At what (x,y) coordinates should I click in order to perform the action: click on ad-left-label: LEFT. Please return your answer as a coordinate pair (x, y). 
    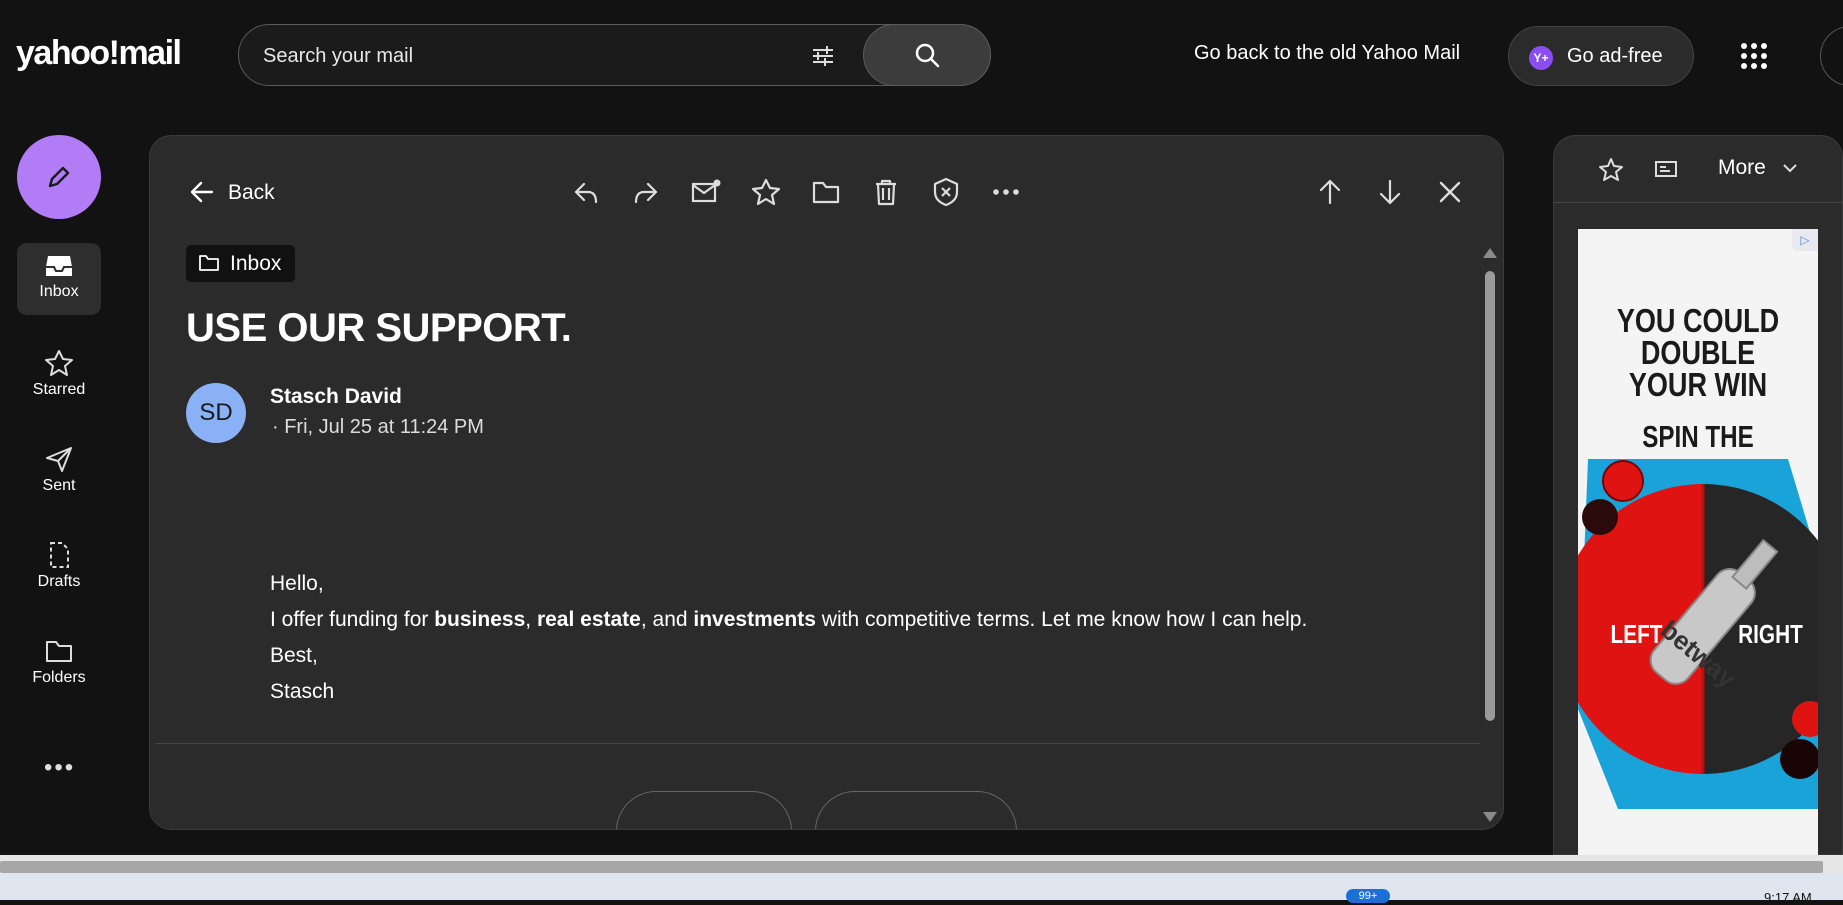
    Looking at the image, I should click on (1636, 634).